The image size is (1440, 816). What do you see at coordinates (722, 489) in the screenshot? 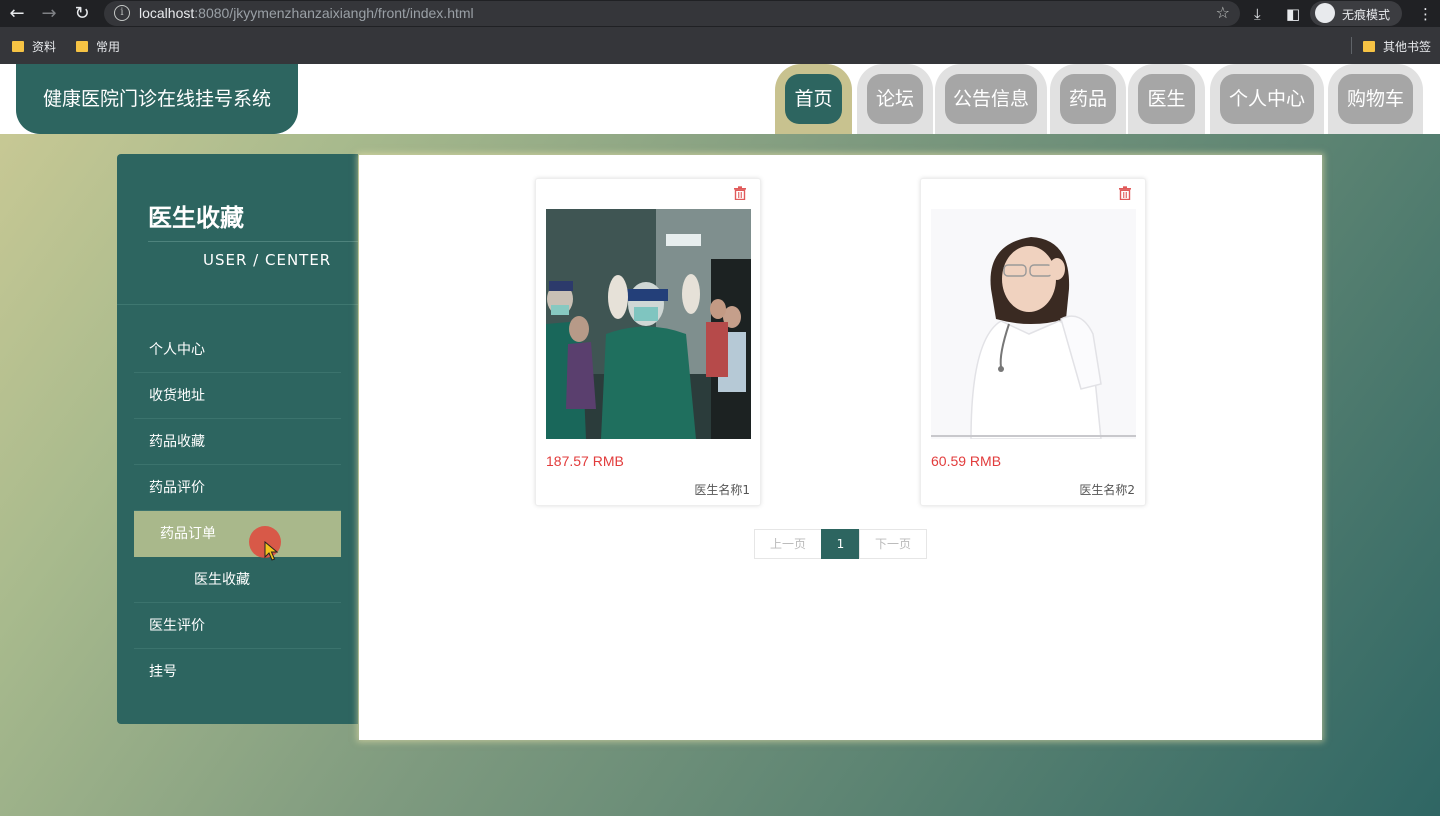
I see `card-doctor-name: 医生名称1` at bounding box center [722, 489].